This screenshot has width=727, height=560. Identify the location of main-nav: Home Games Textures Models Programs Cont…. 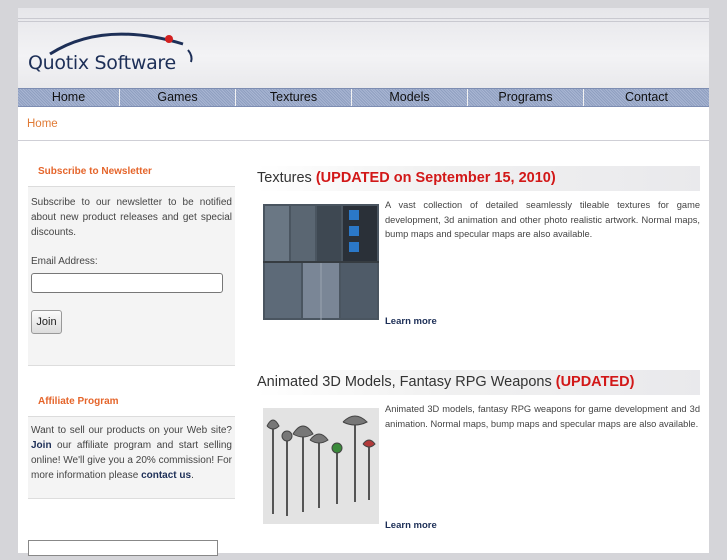
(363, 97).